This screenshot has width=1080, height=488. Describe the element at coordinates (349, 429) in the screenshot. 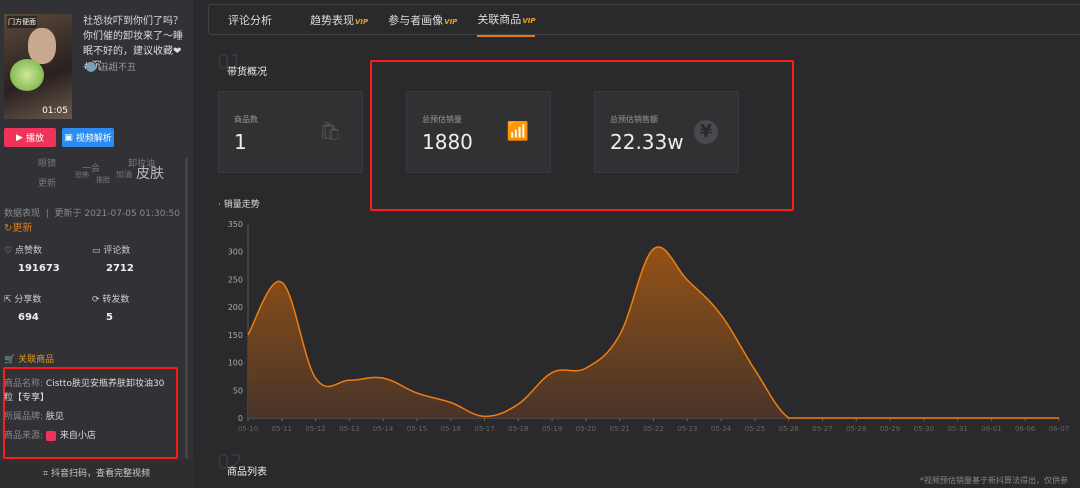

I see `x-tick-label: 05-13` at that location.